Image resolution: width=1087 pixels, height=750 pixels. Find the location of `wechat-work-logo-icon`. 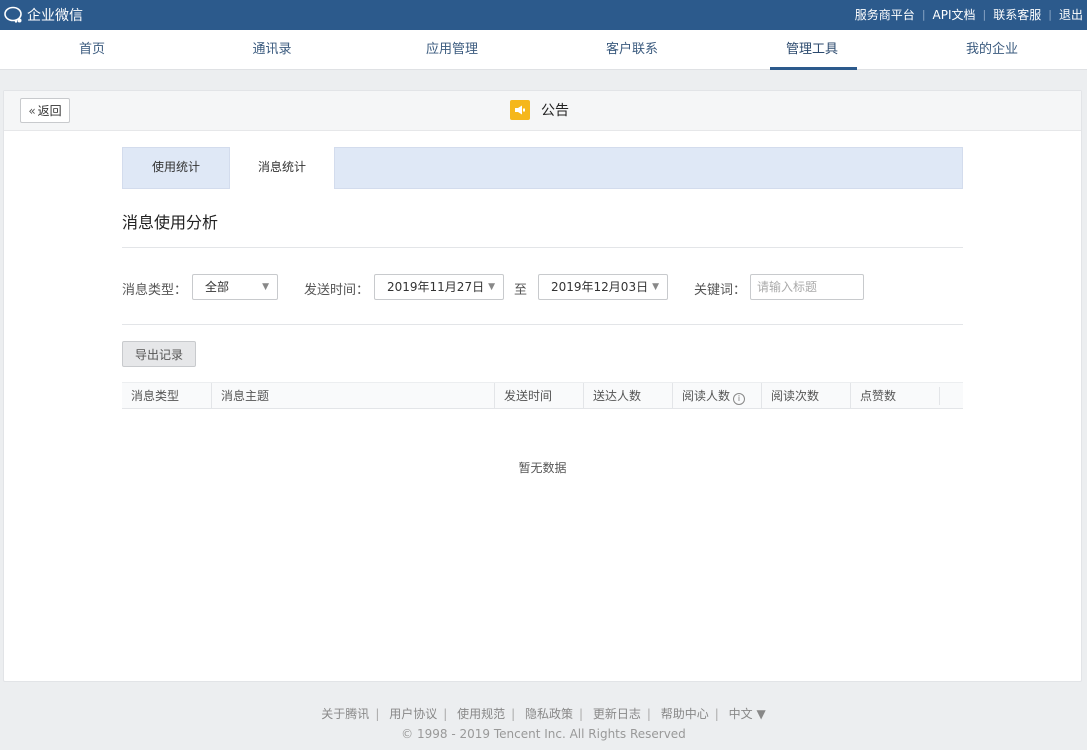

wechat-work-logo-icon is located at coordinates (13, 14).